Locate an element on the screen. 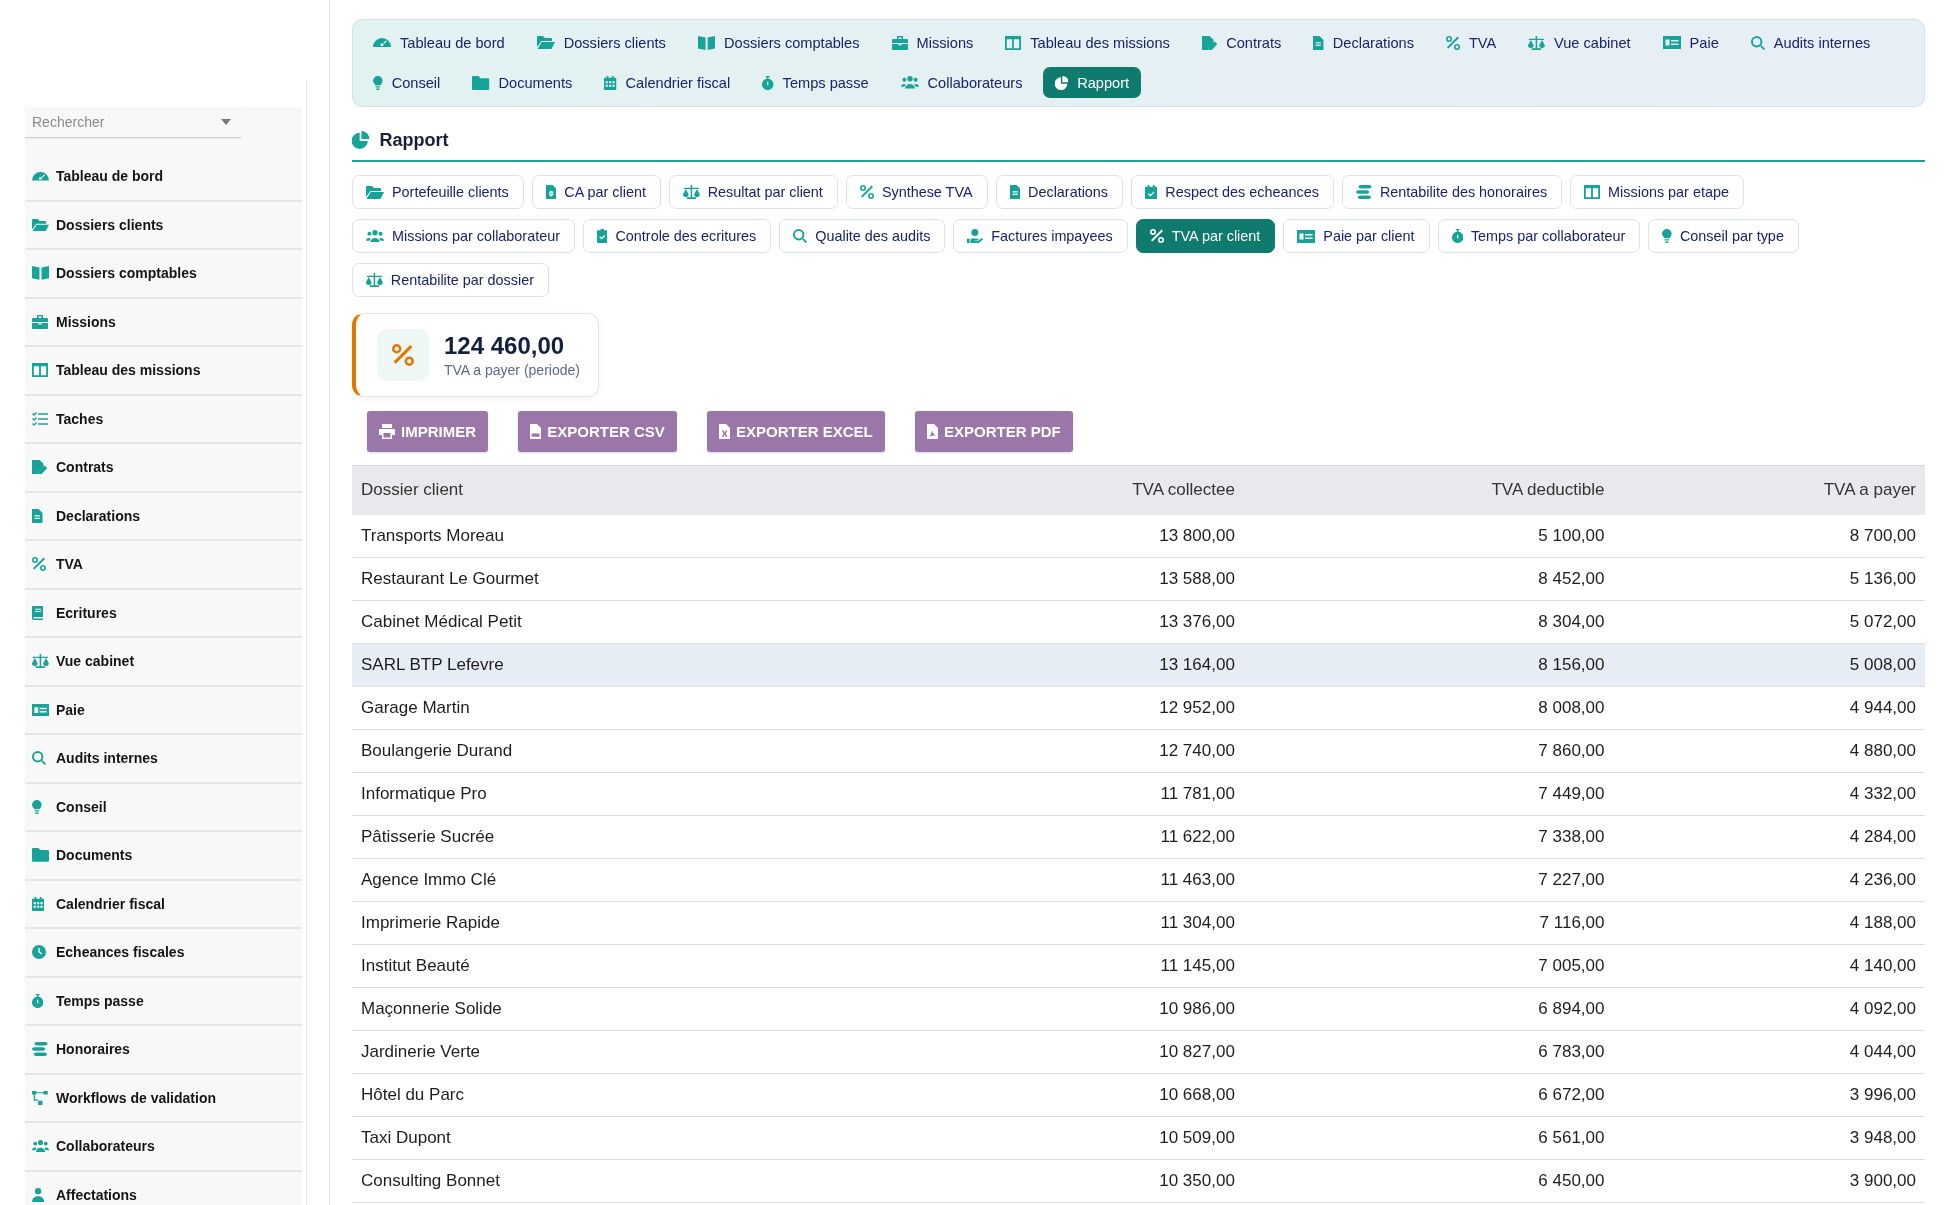 The width and height of the screenshot is (1946, 1205). table-cell: 4 236,00 is located at coordinates (1769, 880).